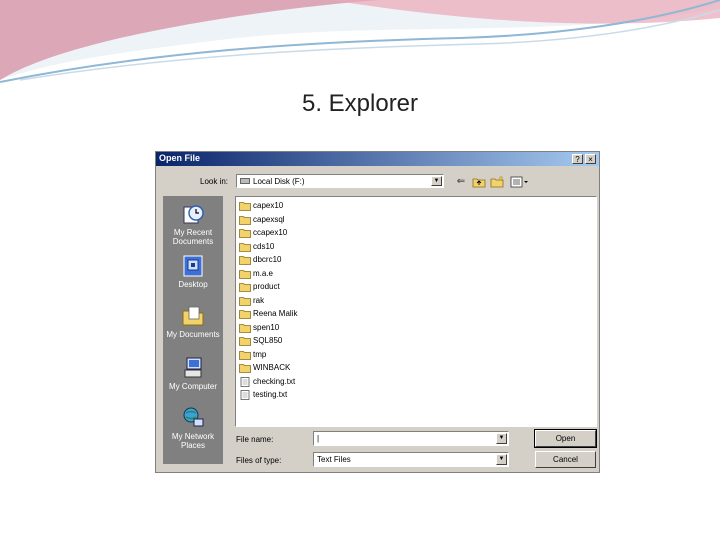 The image size is (720, 540). Describe the element at coordinates (193, 334) in the screenshot. I see `place-label: My Documents` at that location.